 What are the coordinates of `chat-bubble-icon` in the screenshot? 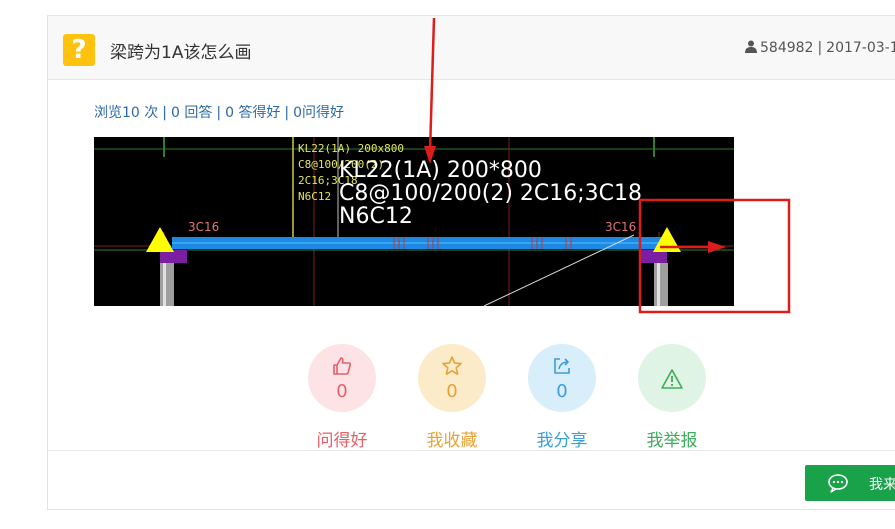 It's located at (838, 483).